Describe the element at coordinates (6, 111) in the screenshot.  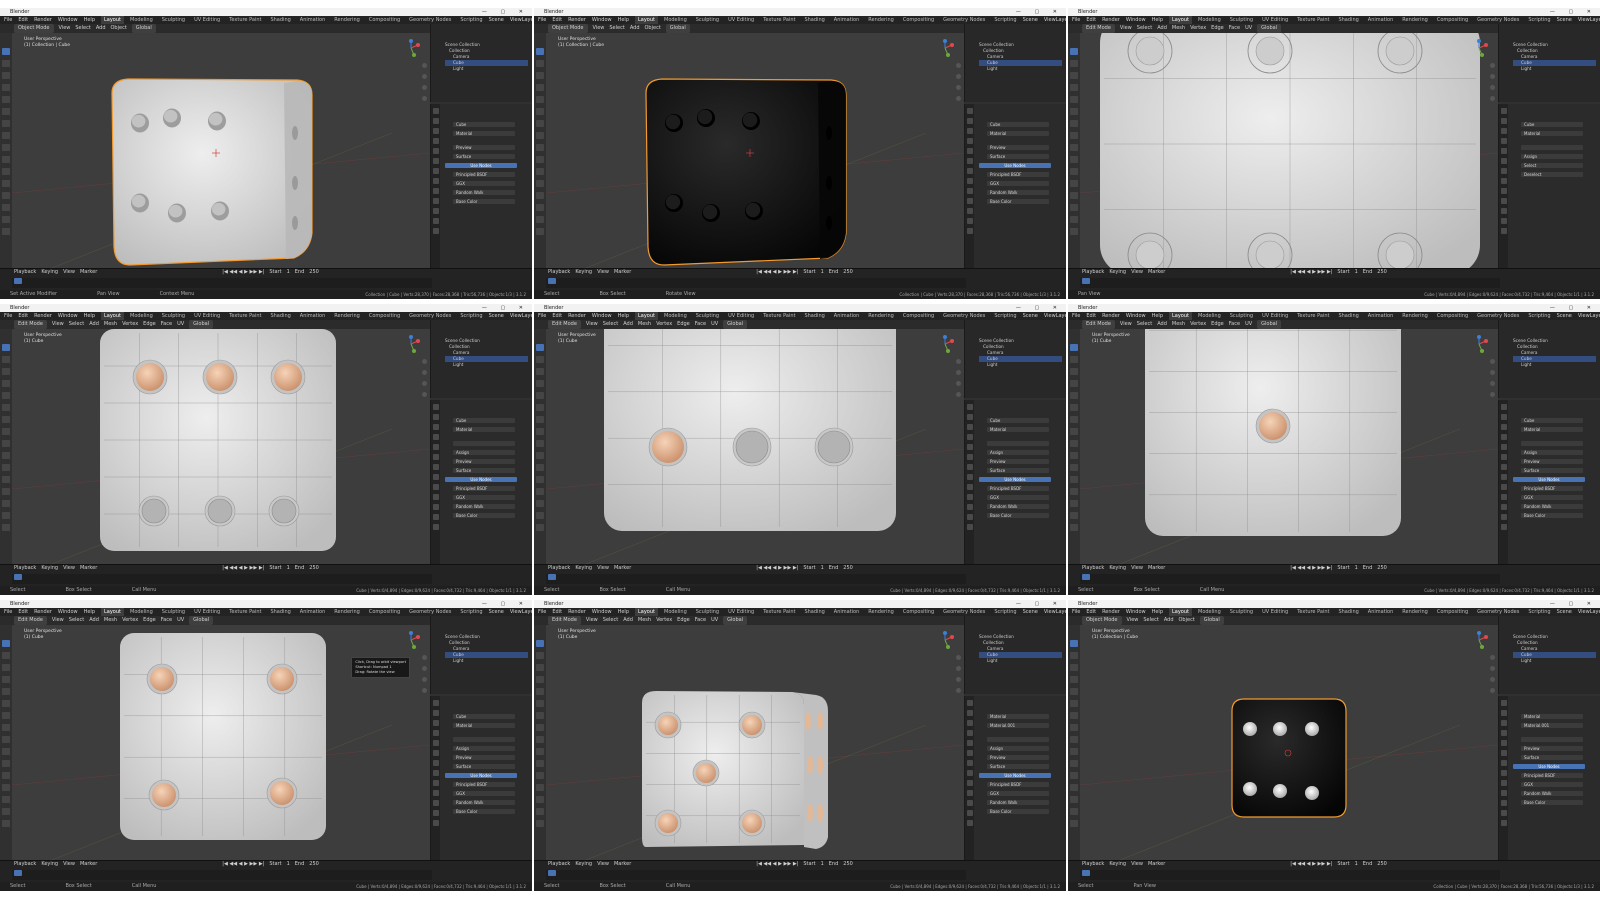
I see `transform-tool-icon` at that location.